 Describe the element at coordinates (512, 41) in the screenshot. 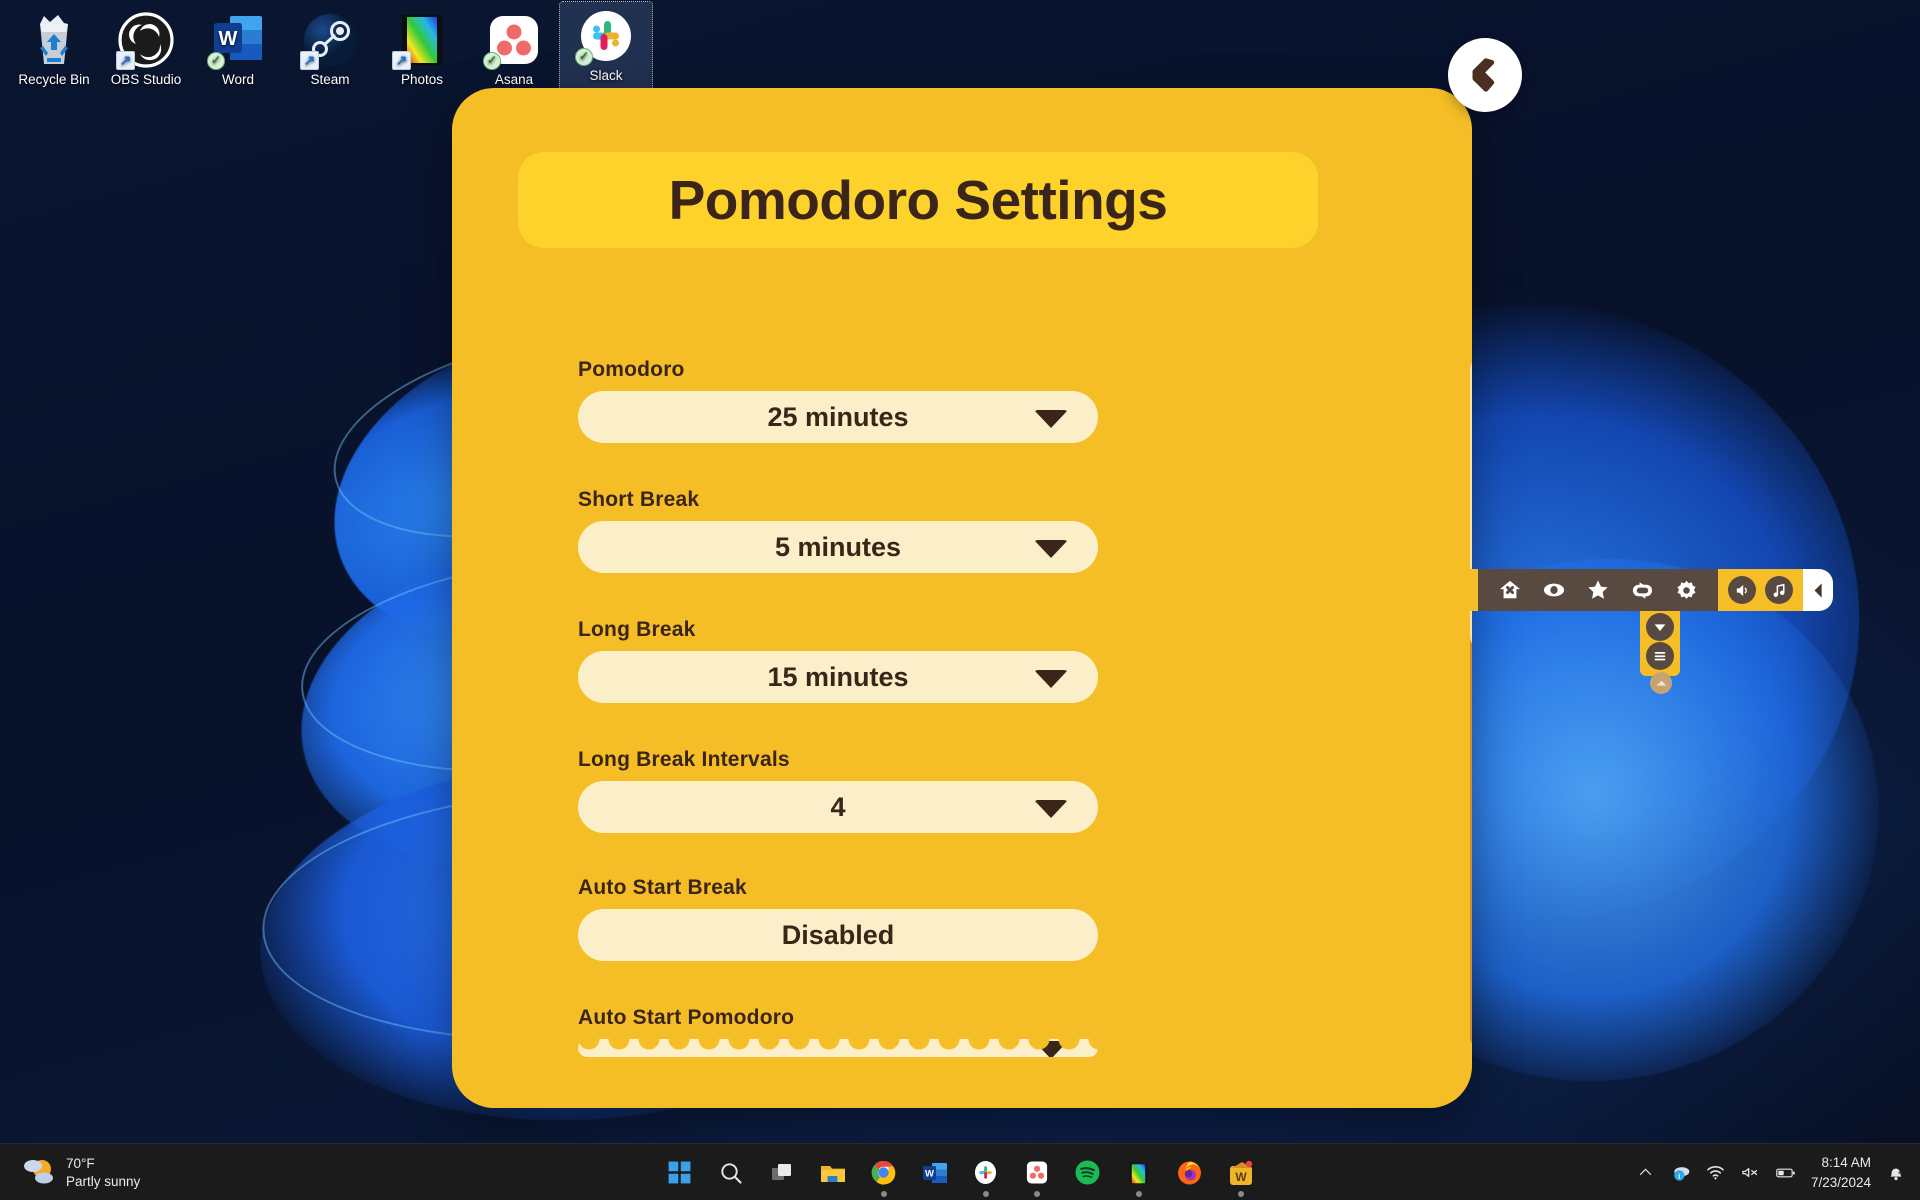

I see `asana-icon: ✓` at that location.